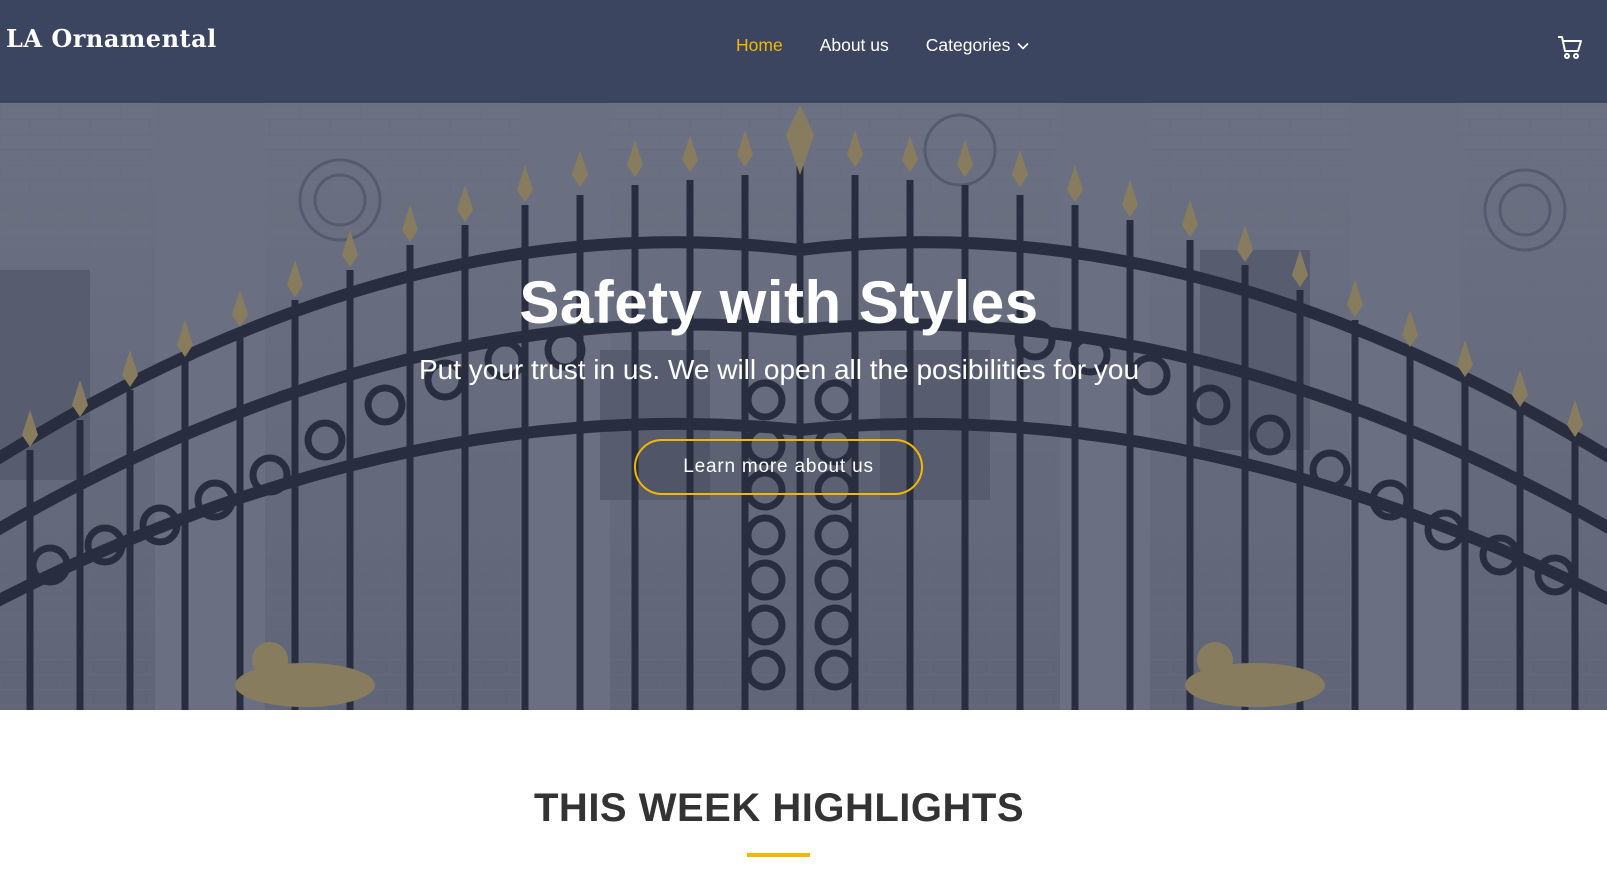  I want to click on brand-logo: LA Ornamental, so click(111, 38).